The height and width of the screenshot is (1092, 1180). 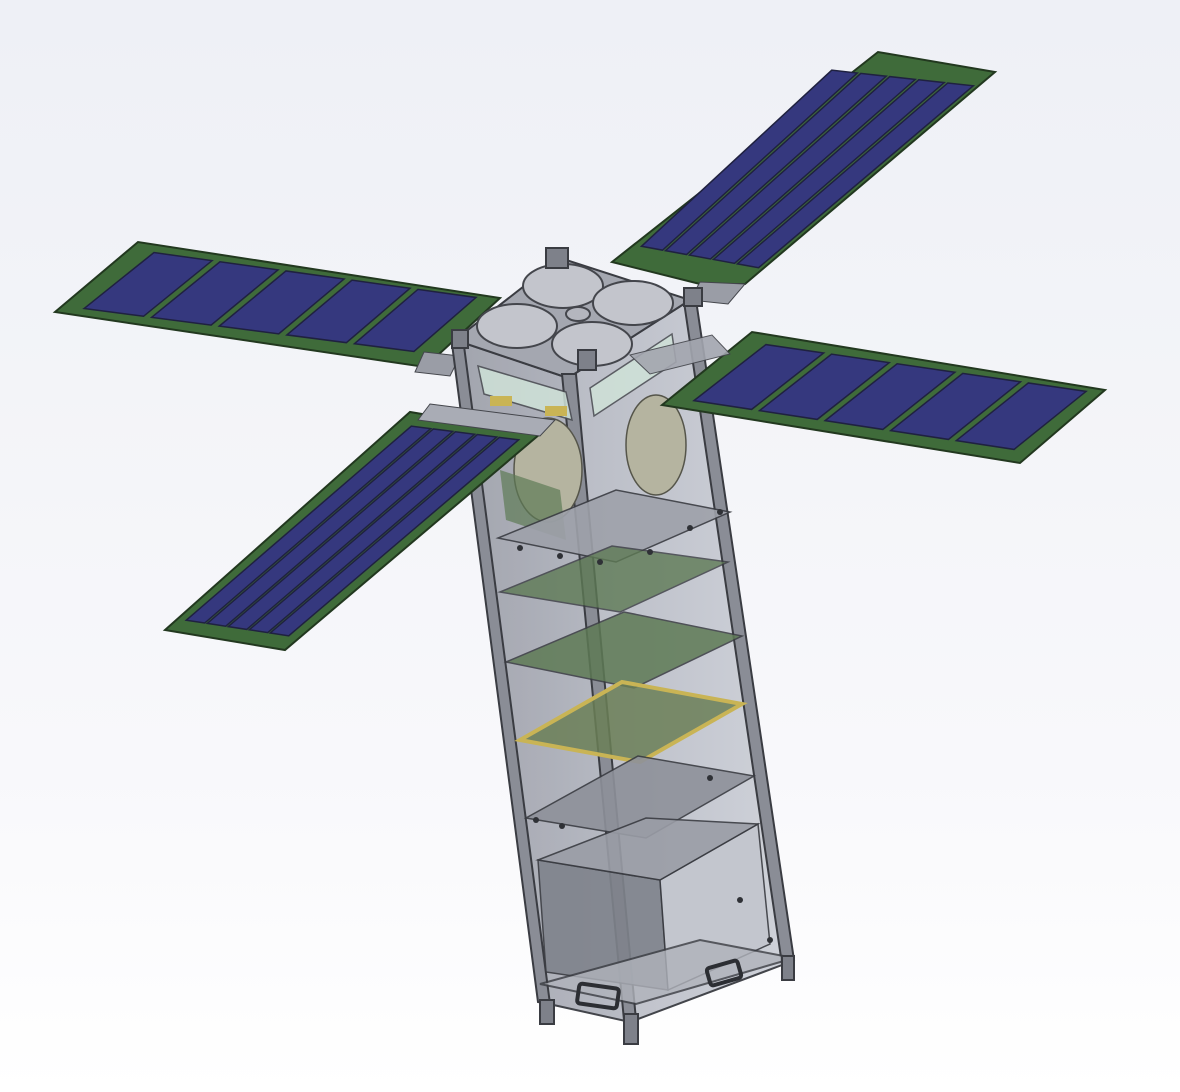 I want to click on panel-upper-right, so click(x=803, y=177).